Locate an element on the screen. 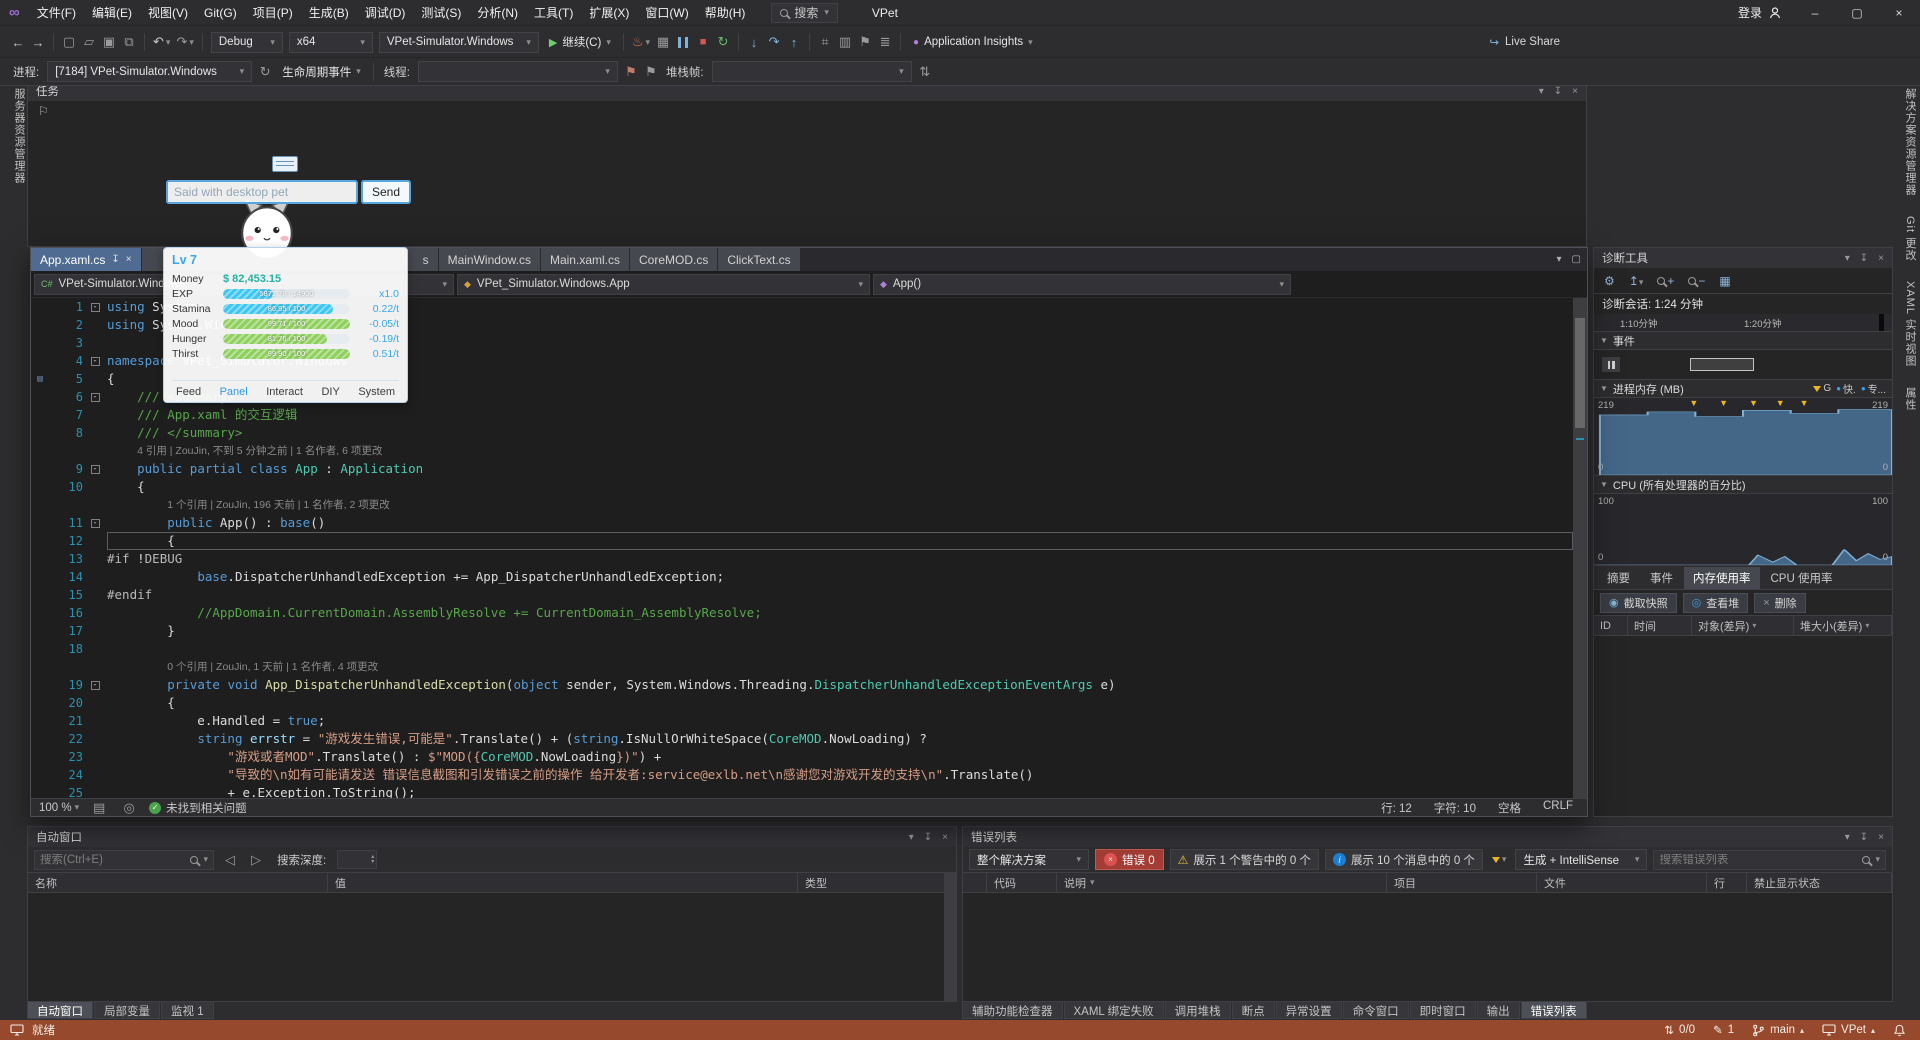 Image resolution: width=1920 pixels, height=1040 pixels. timeline-cursor is located at coordinates (1881, 322).